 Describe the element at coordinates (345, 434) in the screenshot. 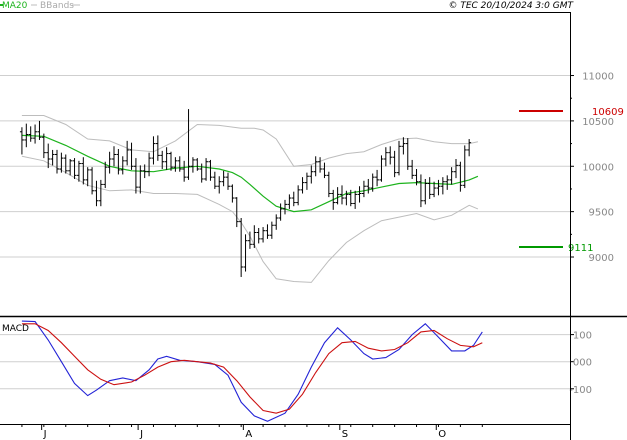

I see `date-tick-label: S` at that location.